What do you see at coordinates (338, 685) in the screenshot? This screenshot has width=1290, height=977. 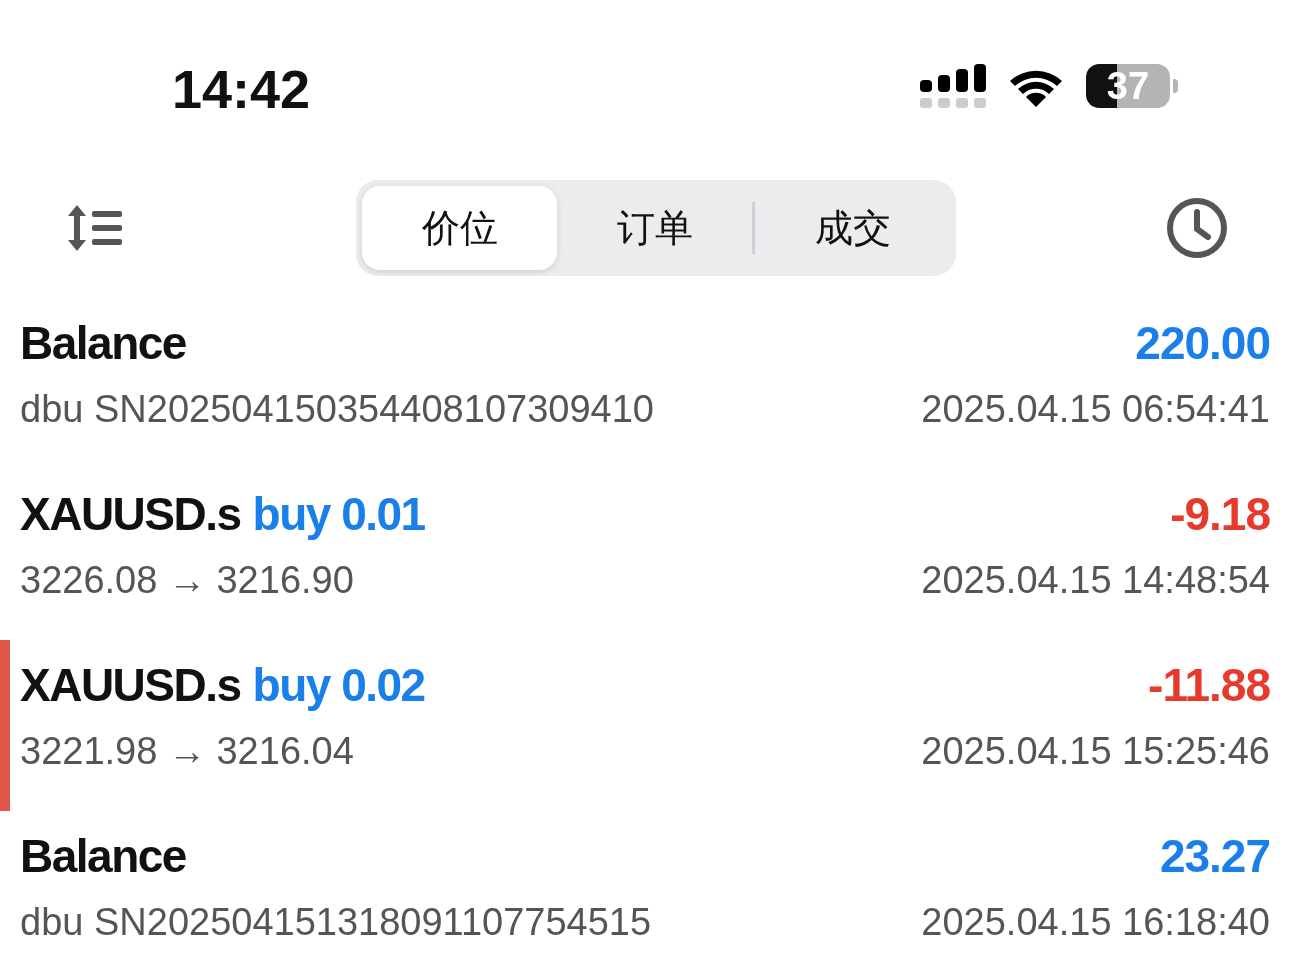 I see `order-type: buy 0.02` at bounding box center [338, 685].